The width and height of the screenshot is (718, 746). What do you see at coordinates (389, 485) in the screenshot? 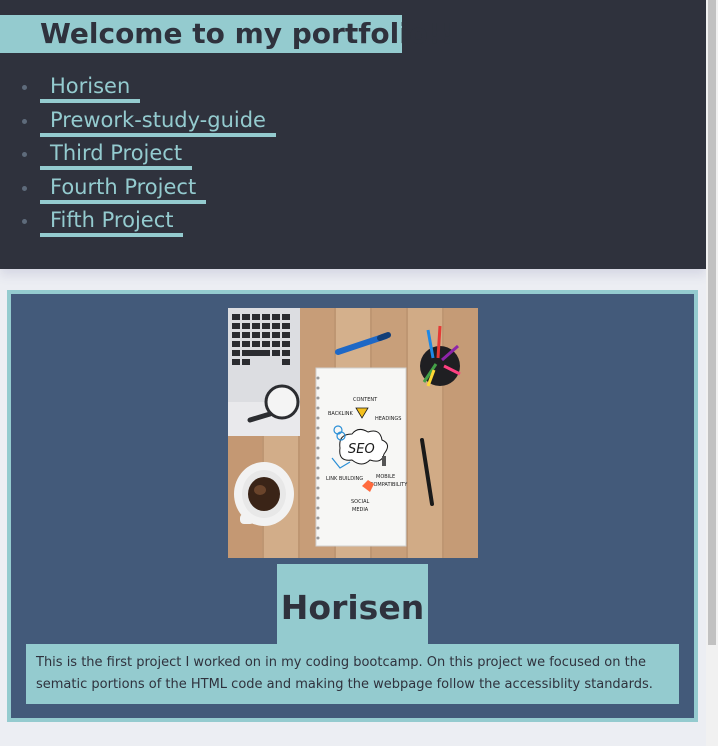
I see `svg-text: COMPATIBILITY` at bounding box center [389, 485].